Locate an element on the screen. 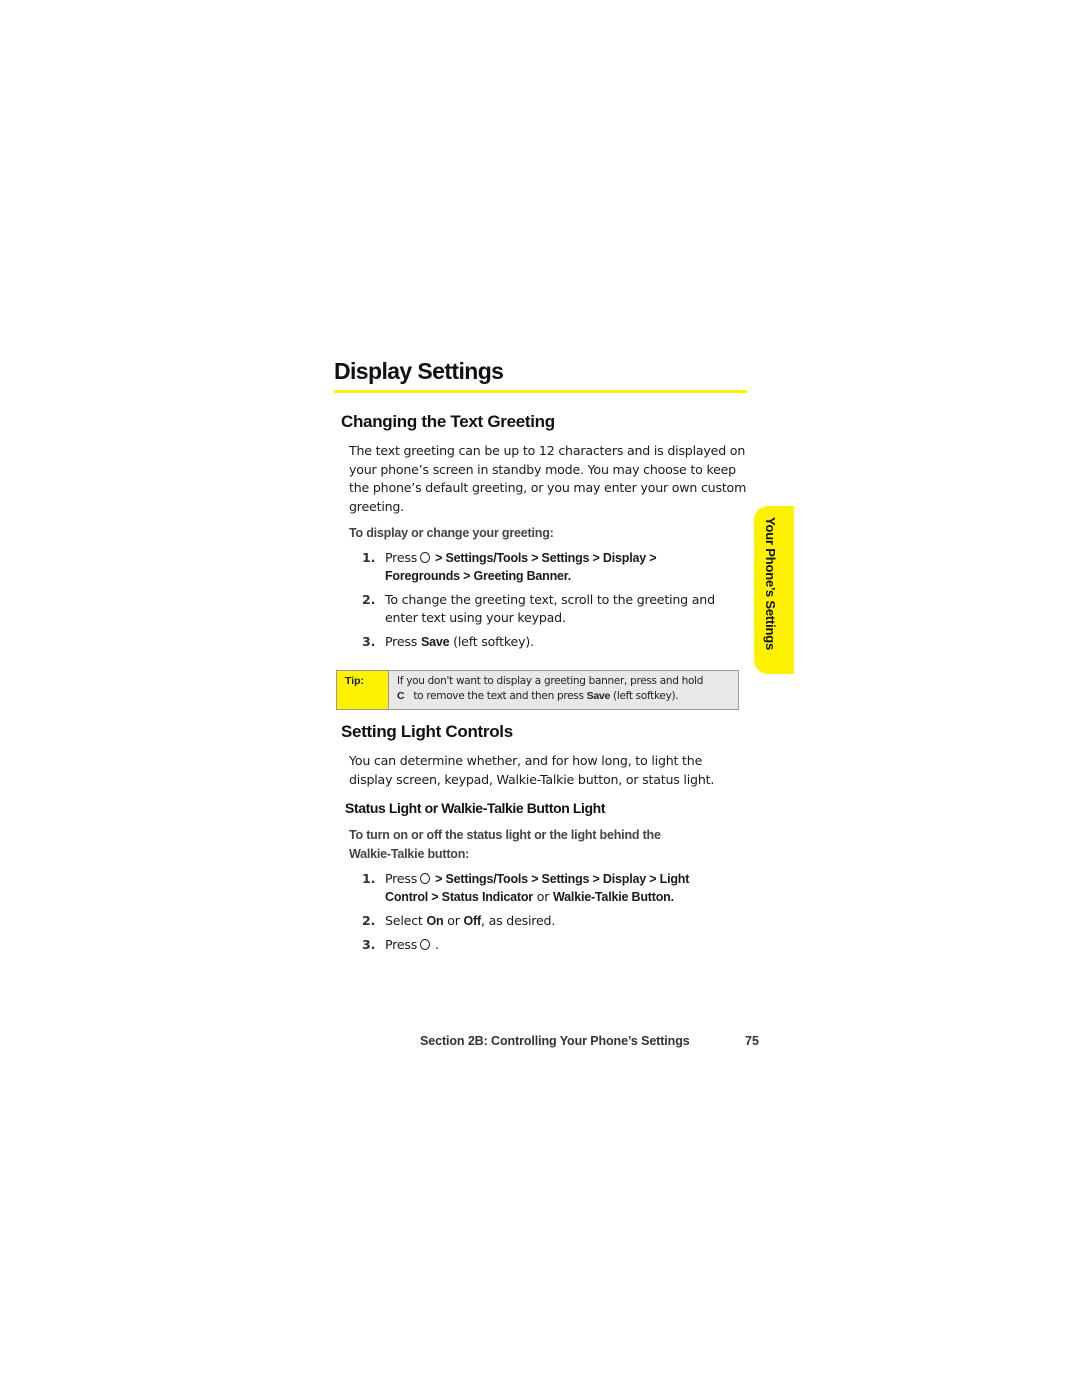 The height and width of the screenshot is (1397, 1080). step-item: 3. Press. is located at coordinates (555, 945).